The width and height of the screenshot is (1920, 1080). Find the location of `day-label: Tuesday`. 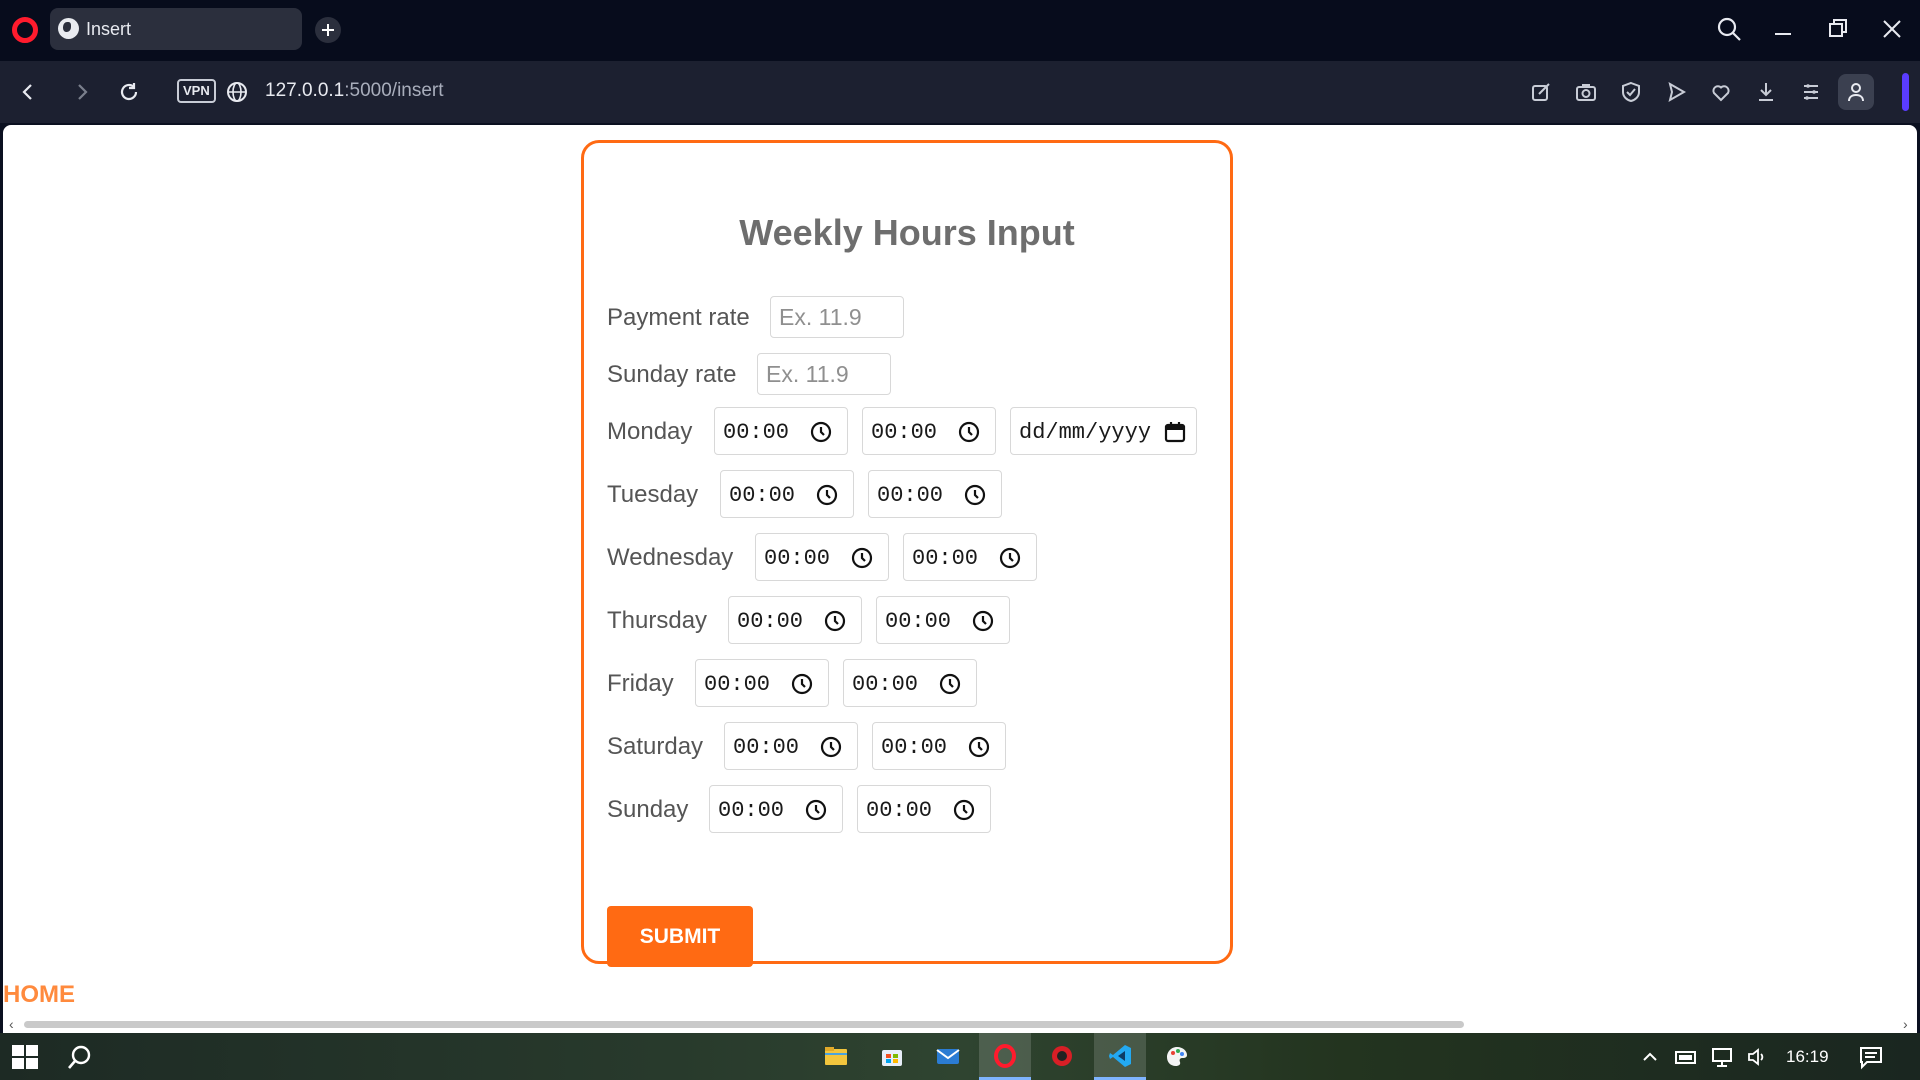

day-label: Tuesday is located at coordinates (653, 494).